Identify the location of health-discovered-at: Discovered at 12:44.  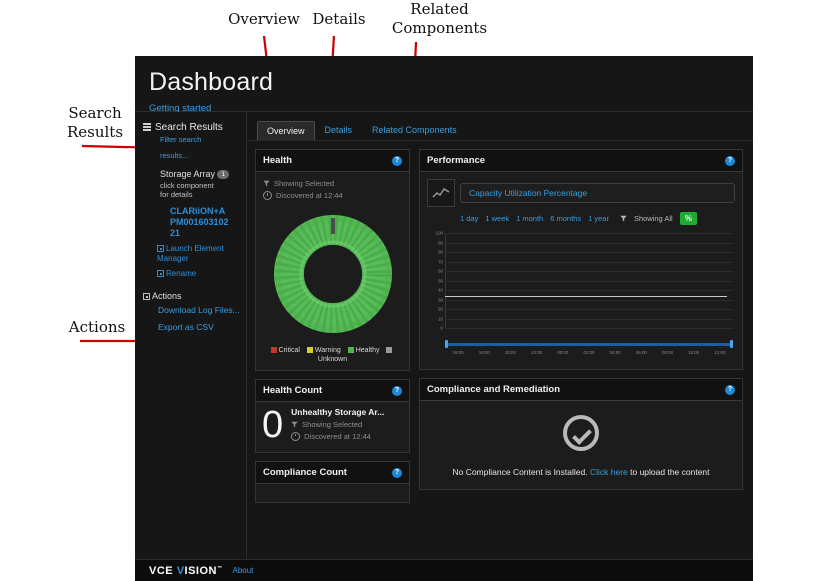
(332, 195).